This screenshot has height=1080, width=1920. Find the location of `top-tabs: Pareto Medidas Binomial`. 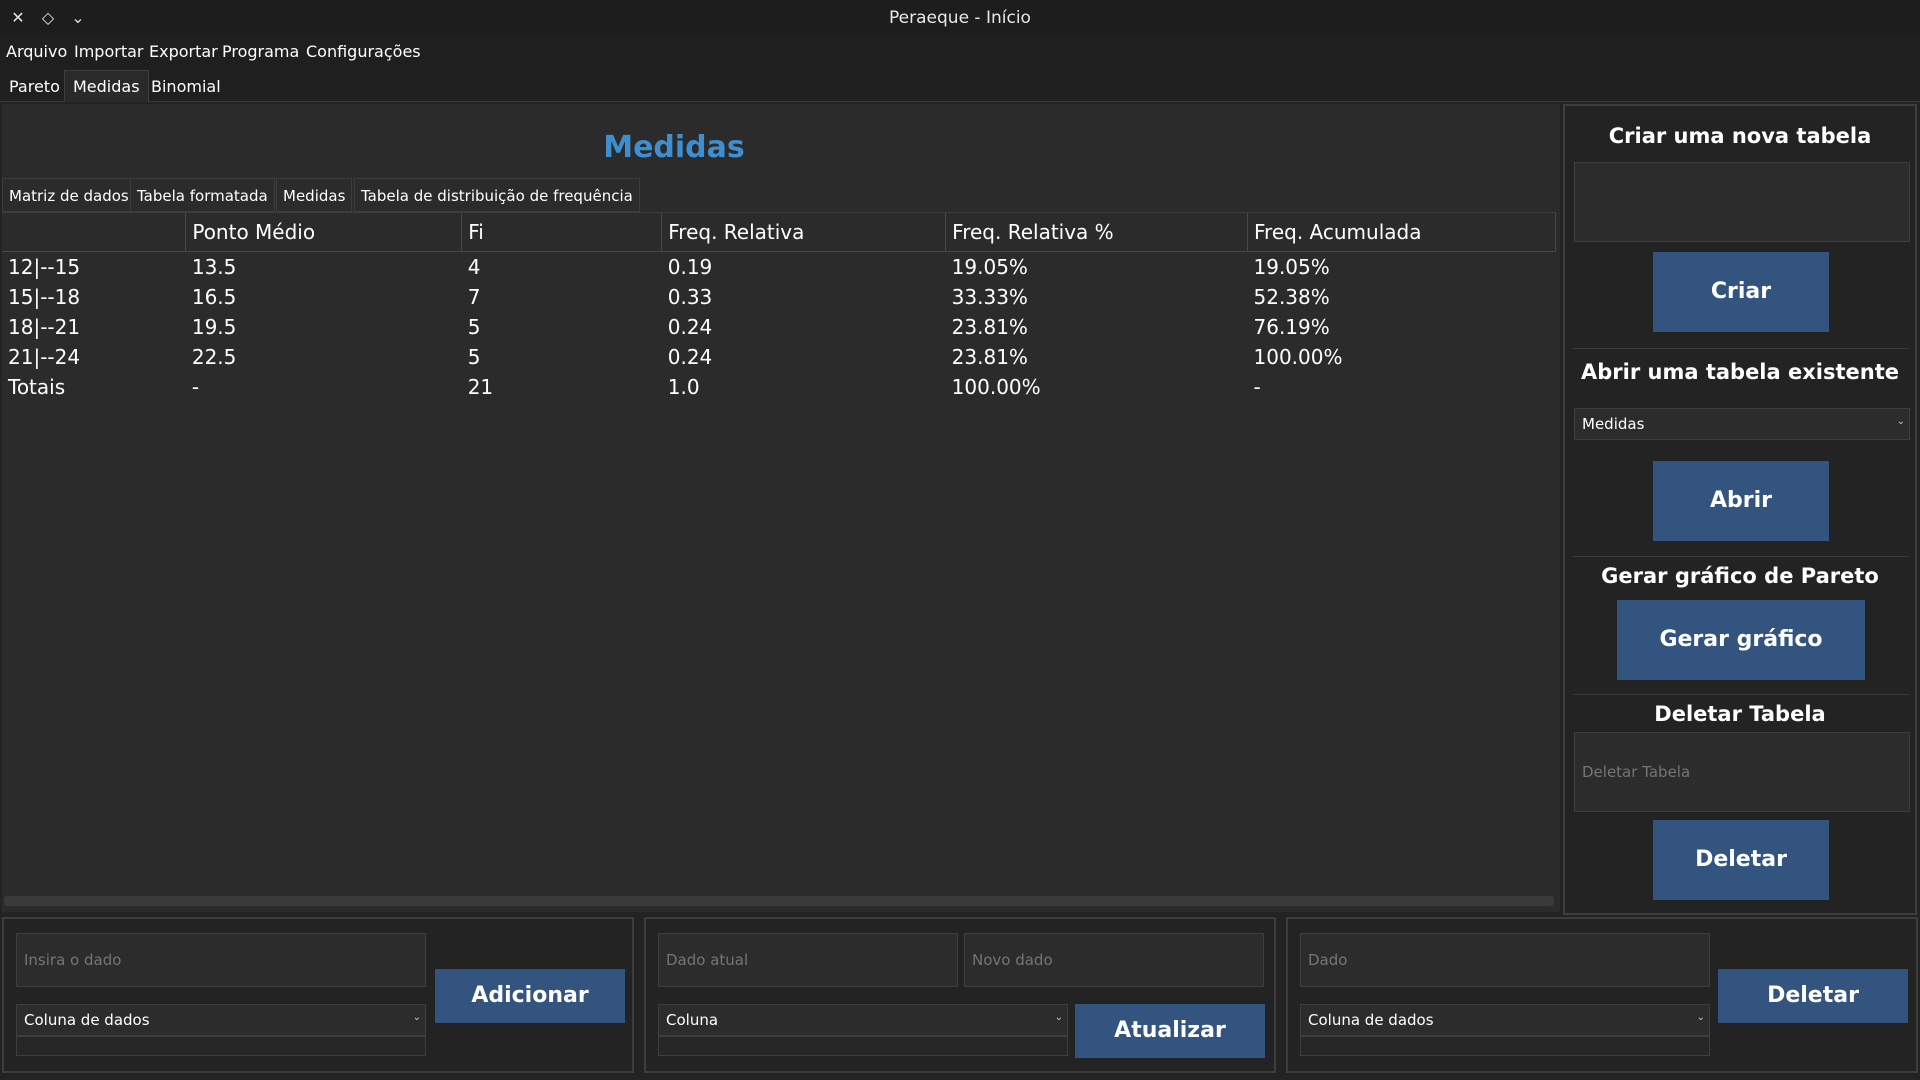

top-tabs: Pareto Medidas Binomial is located at coordinates (960, 85).